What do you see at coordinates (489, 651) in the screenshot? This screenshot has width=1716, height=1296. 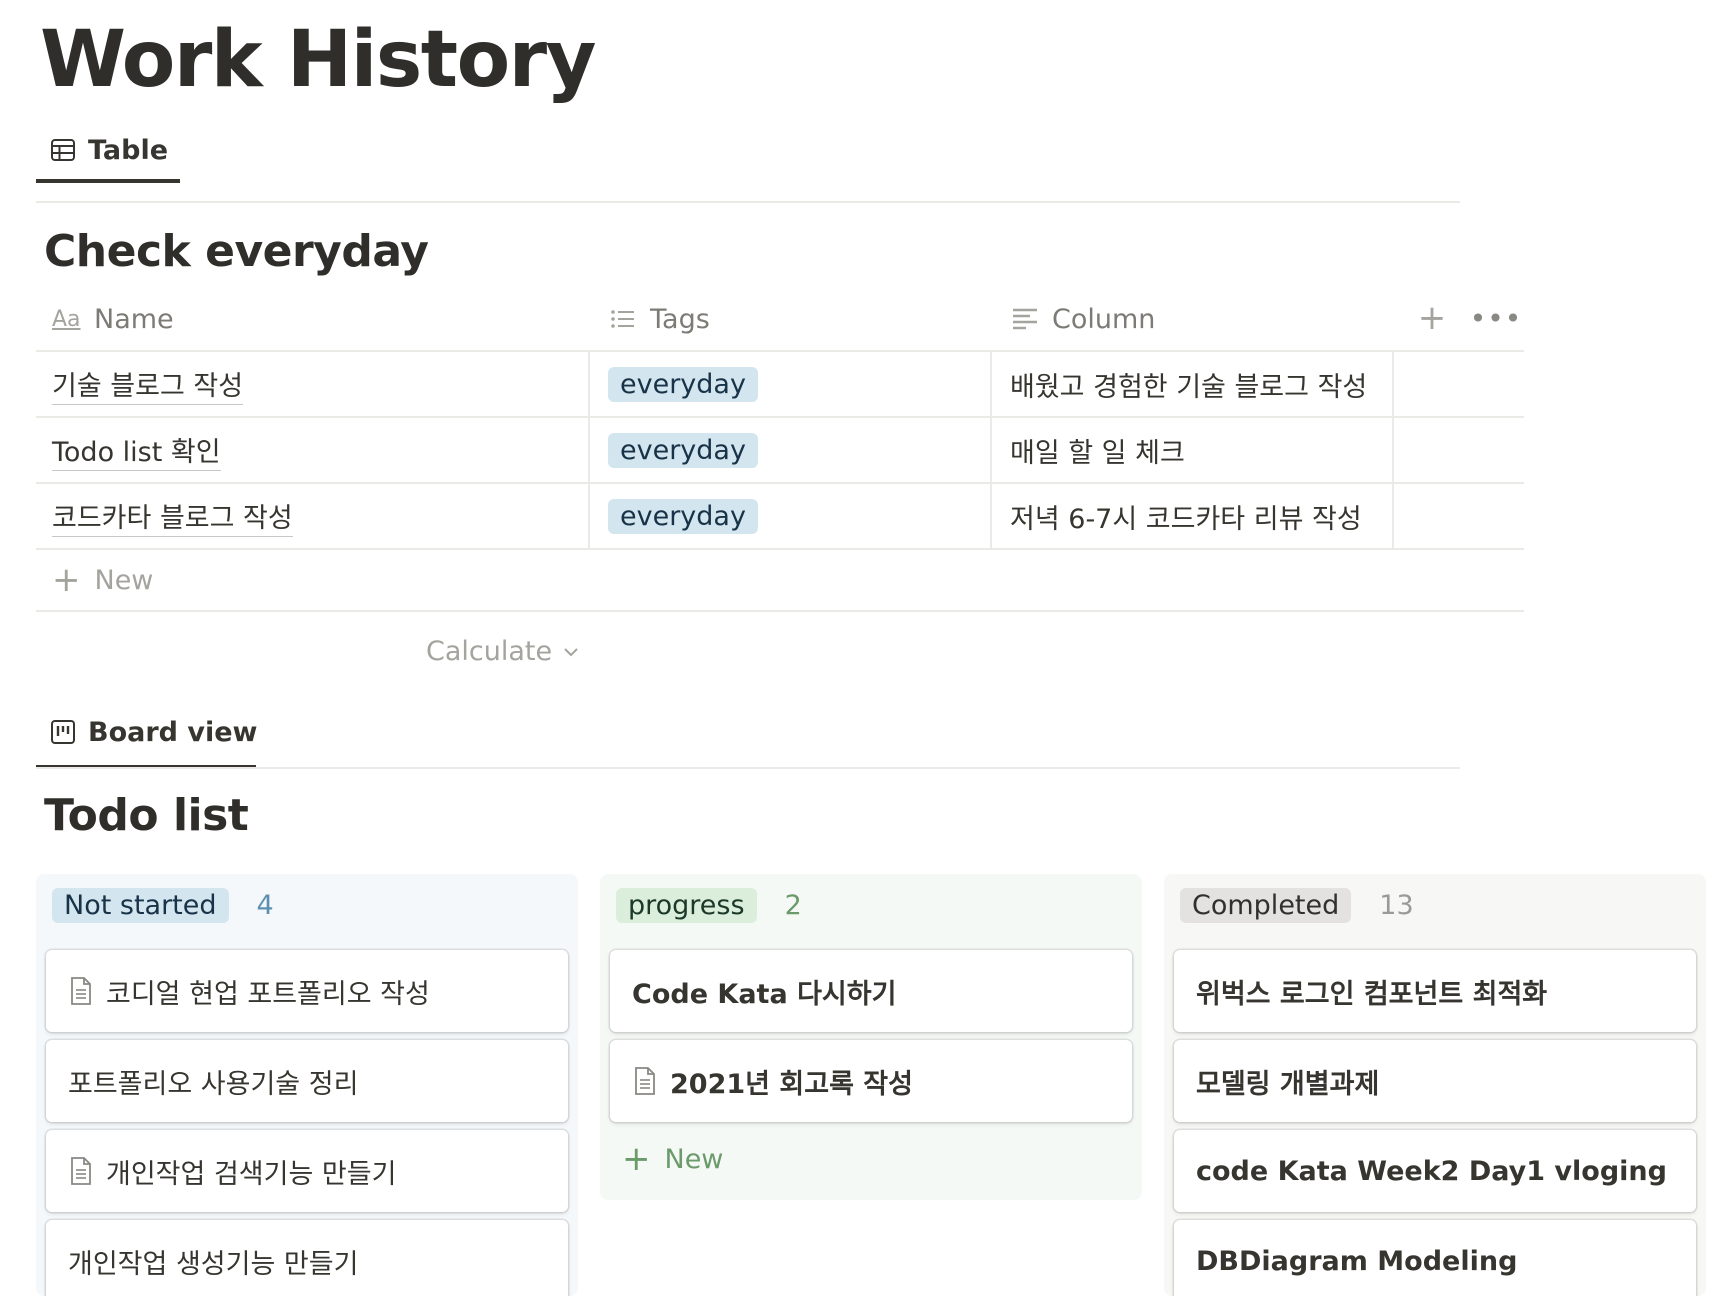 I see `calculate-label: Calculate` at bounding box center [489, 651].